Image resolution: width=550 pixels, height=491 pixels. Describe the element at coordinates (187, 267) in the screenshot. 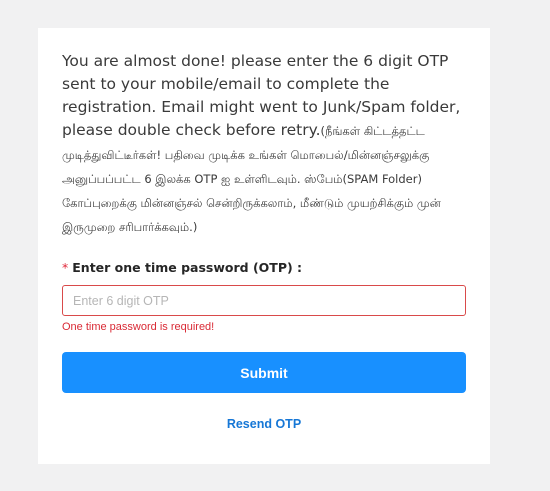

I see `otp-label-text: Enter one time password (OTP) :` at that location.